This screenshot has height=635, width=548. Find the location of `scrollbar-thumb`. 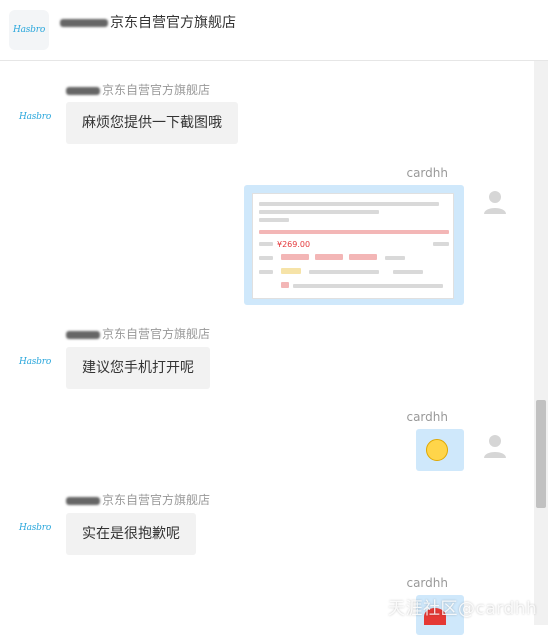

scrollbar-thumb is located at coordinates (541, 454).